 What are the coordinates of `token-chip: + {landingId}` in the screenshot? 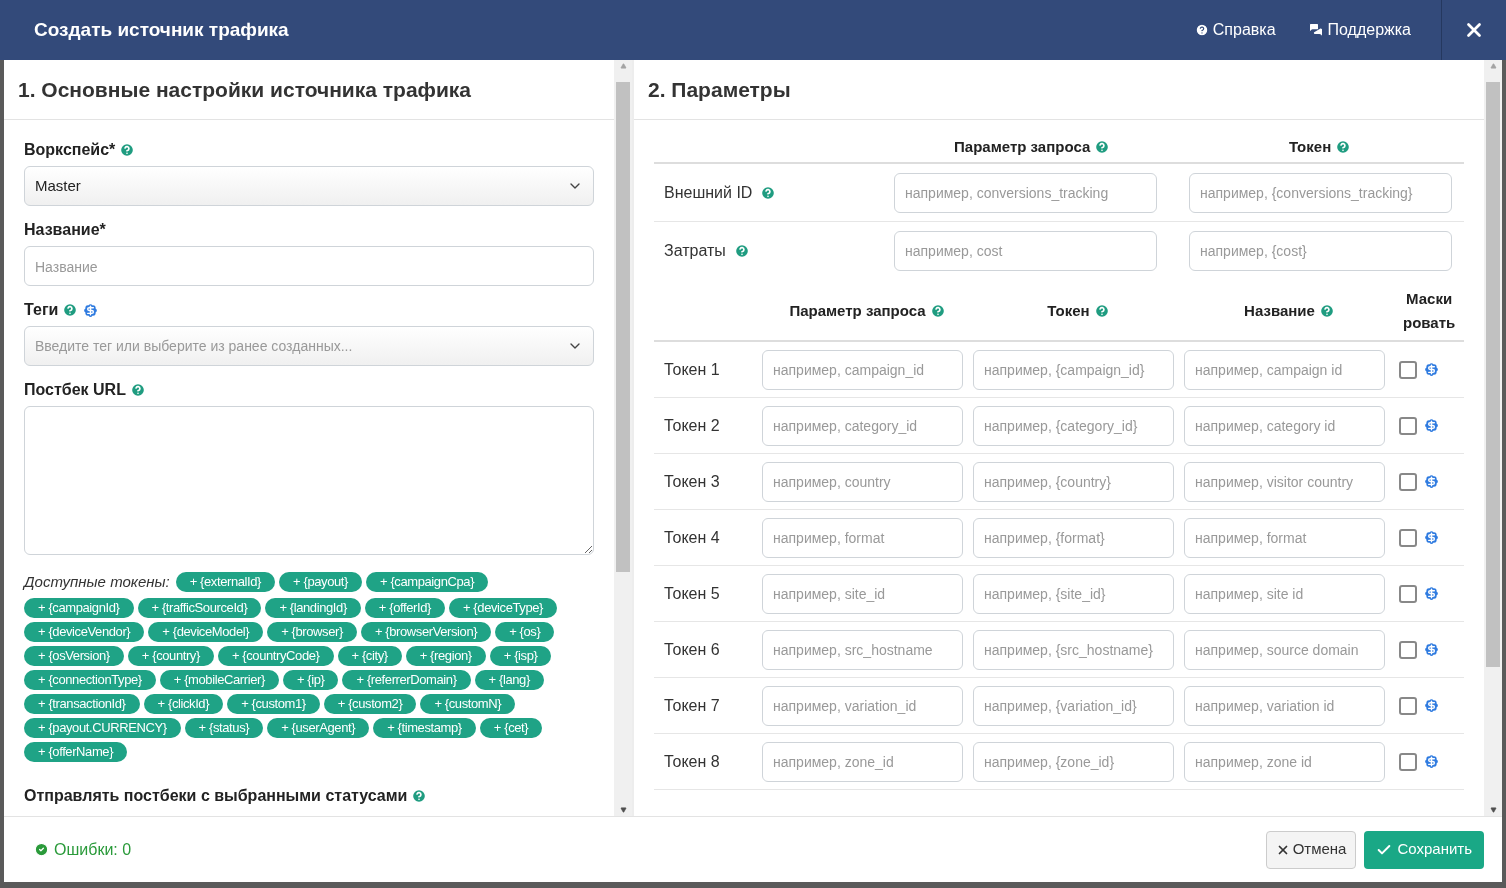 It's located at (313, 607).